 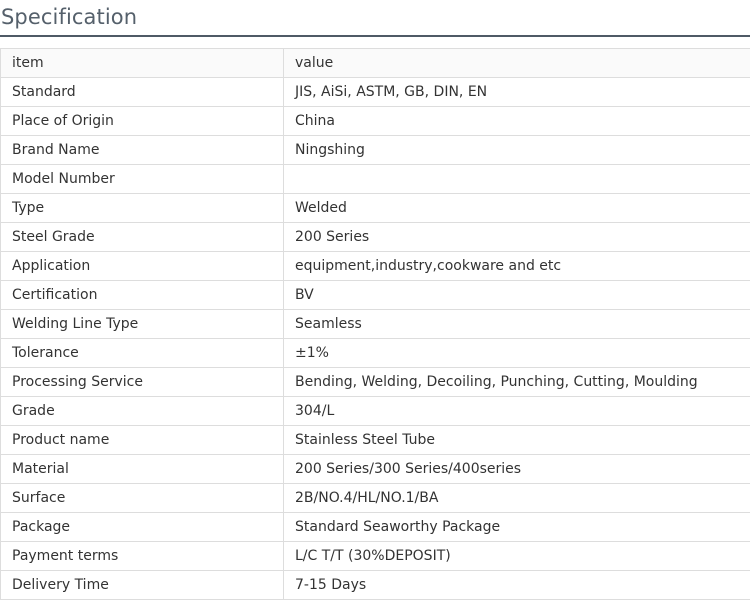 I want to click on table-row: Welding Line Type Seamless, so click(x=375, y=324).